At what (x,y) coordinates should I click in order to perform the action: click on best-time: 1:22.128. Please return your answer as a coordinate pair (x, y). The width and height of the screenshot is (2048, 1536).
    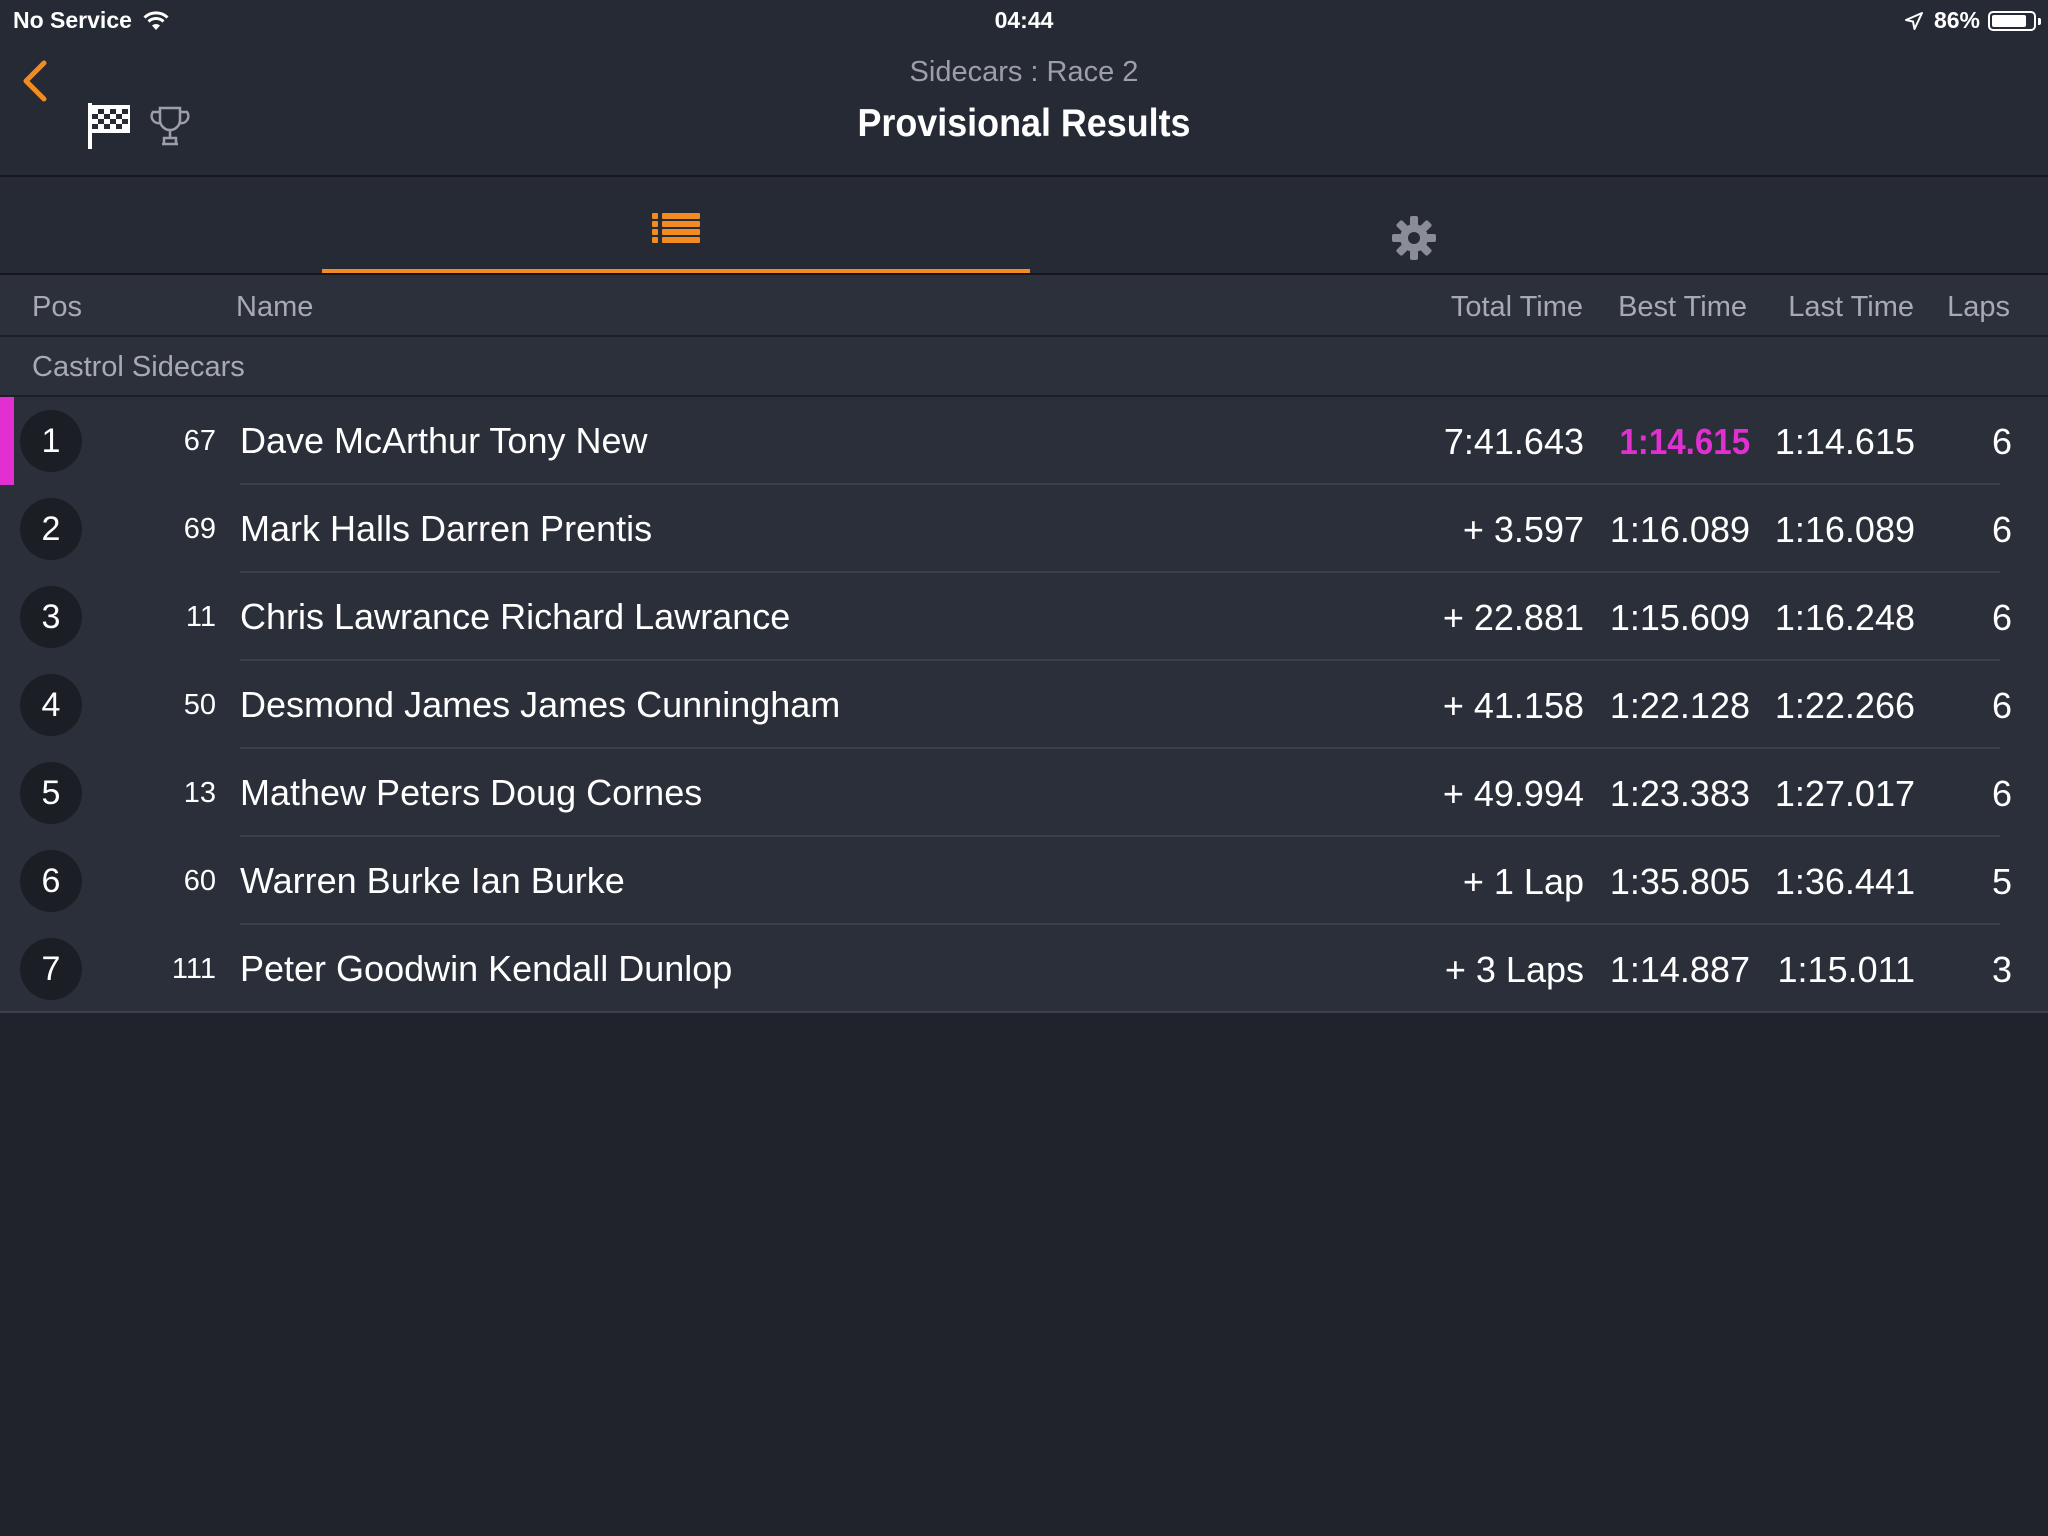
    Looking at the image, I should click on (1679, 705).